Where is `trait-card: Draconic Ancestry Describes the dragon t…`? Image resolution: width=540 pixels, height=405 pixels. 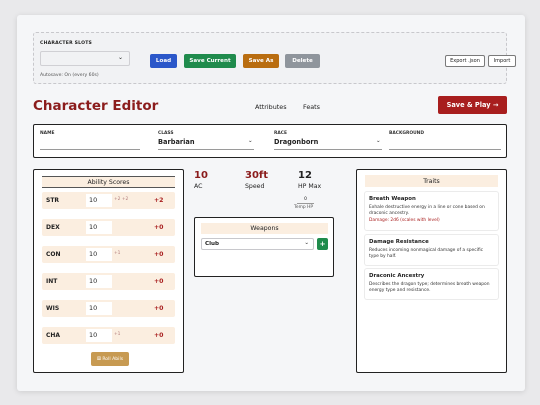
trait-card: Draconic Ancestry Describes the dragon t… is located at coordinates (431, 284).